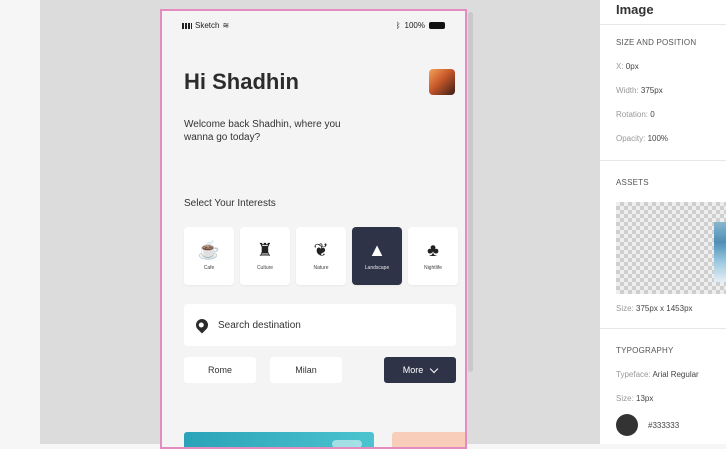 The height and width of the screenshot is (449, 726). Describe the element at coordinates (632, 114) in the screenshot. I see `rotation-label: Rotation:` at that location.